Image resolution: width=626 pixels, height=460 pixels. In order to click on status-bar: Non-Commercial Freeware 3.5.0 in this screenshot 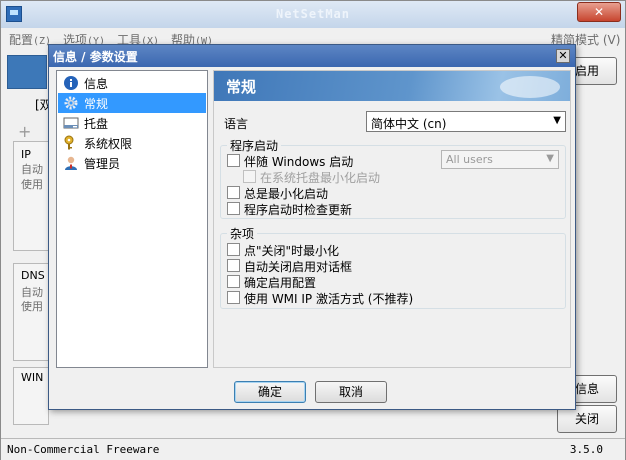, I will do `click(313, 449)`.